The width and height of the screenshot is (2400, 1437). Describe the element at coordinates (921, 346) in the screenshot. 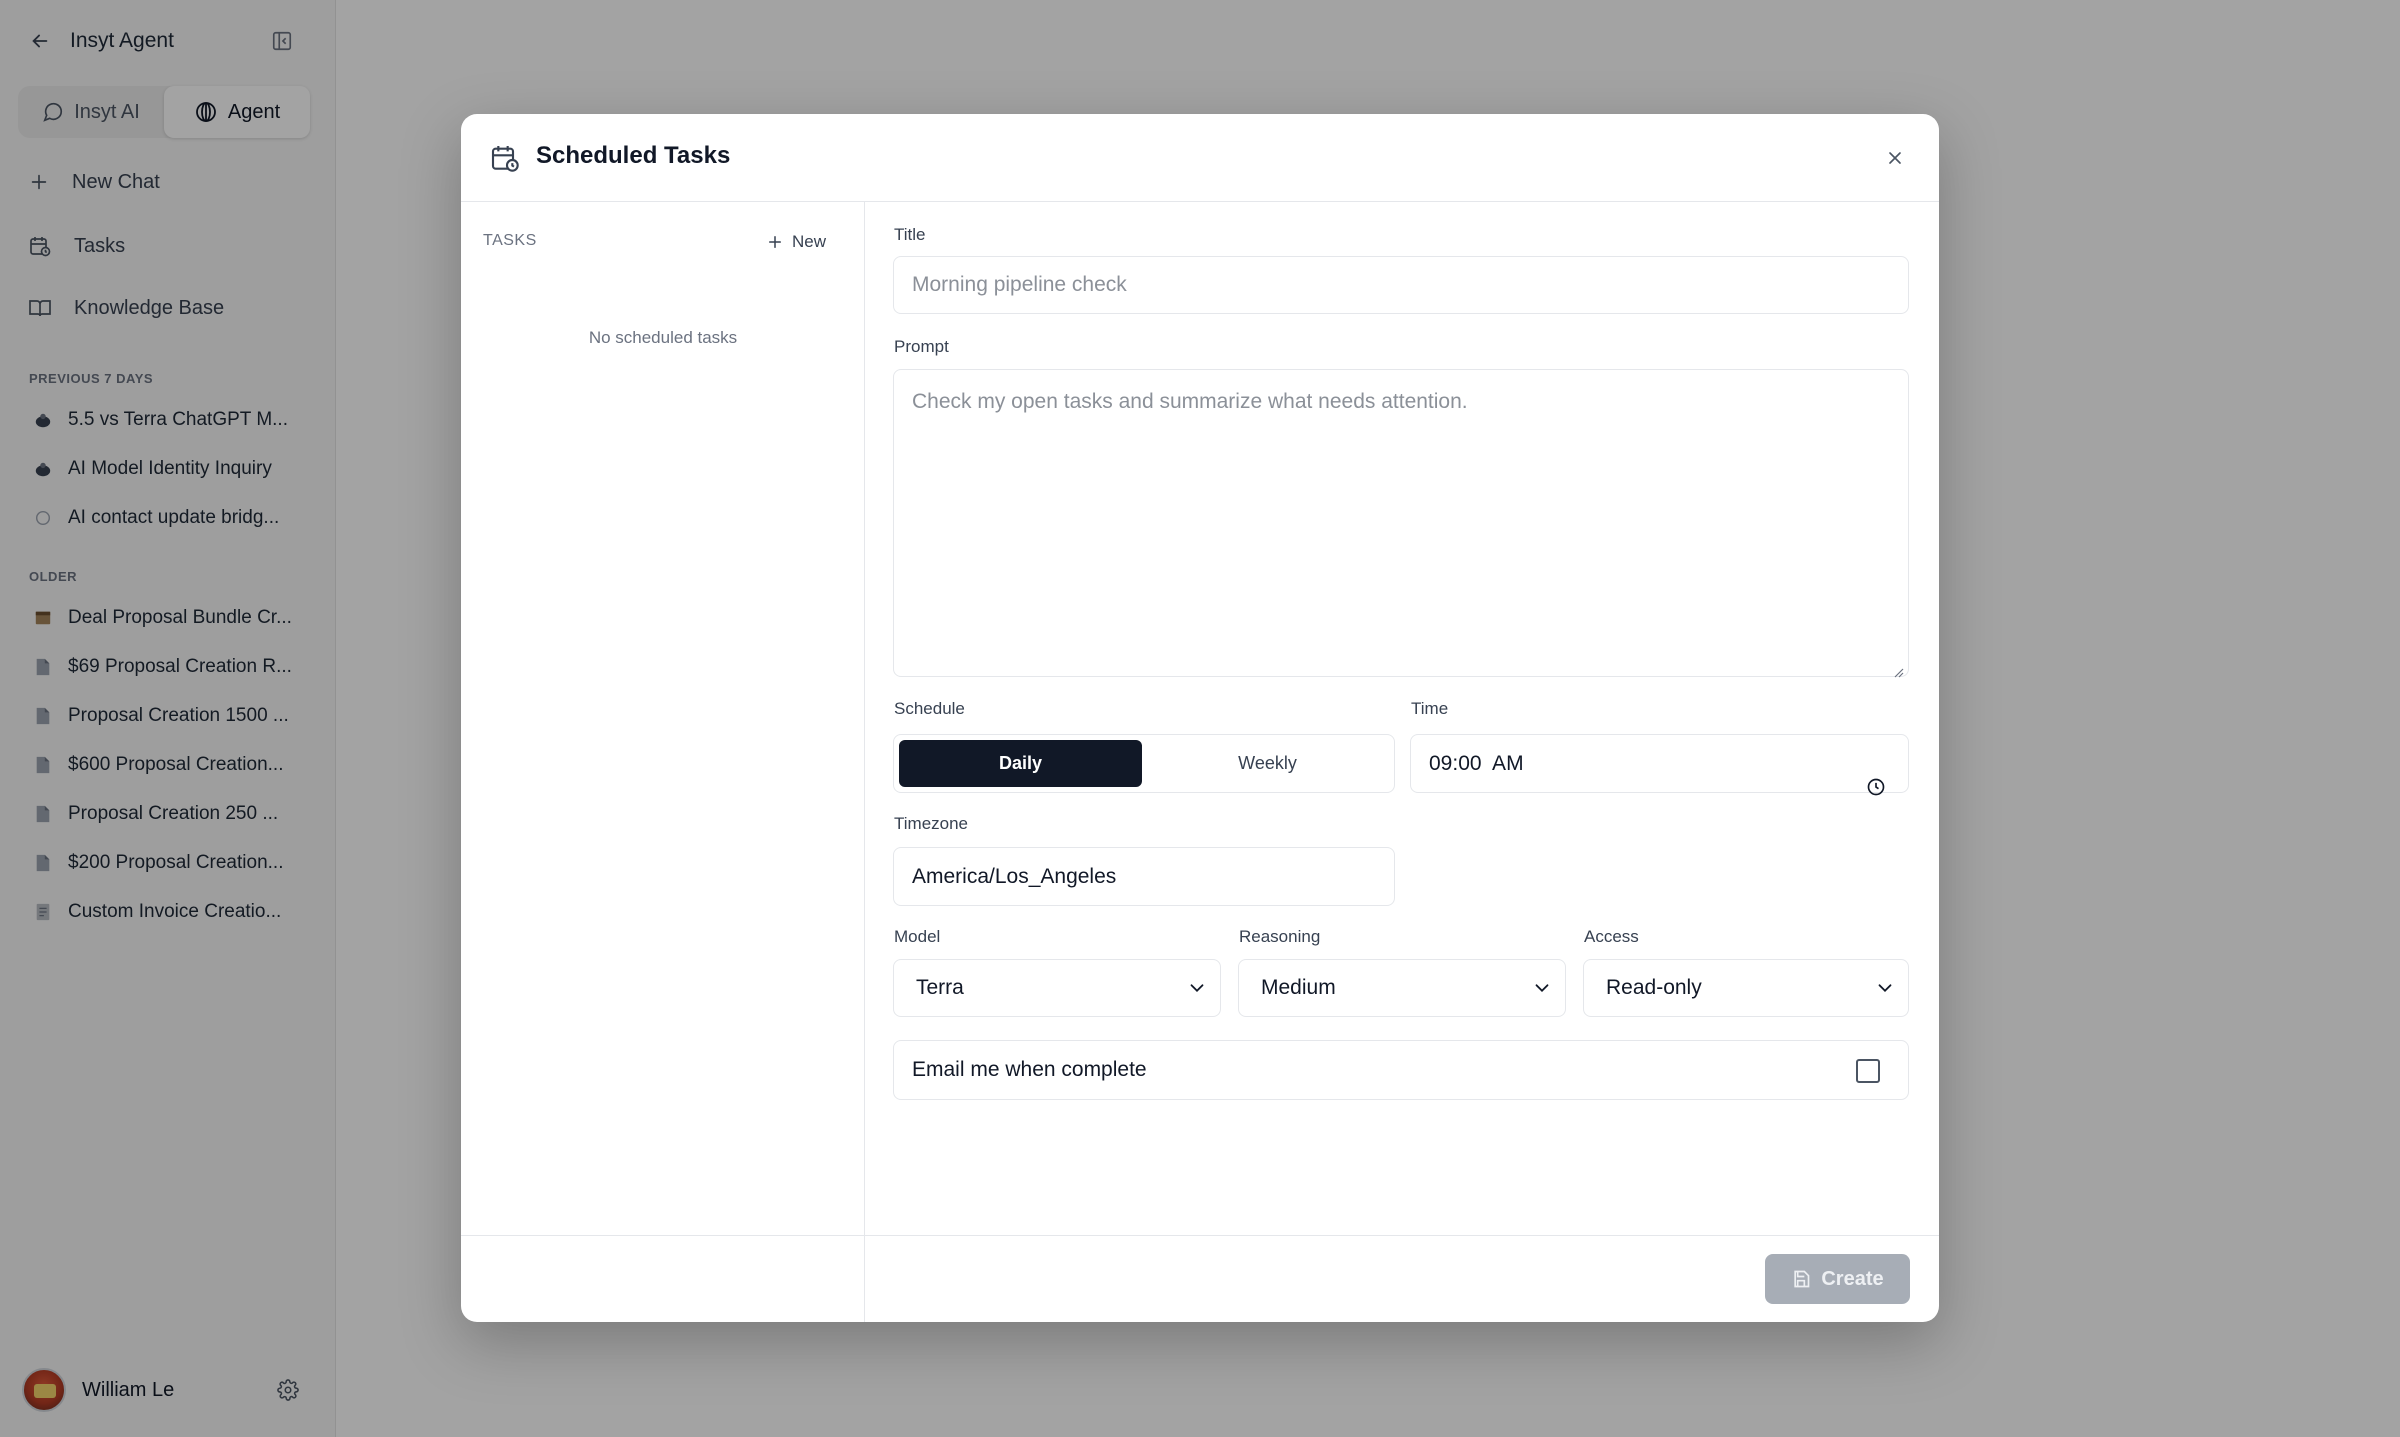

I see `prompt-label: Prompt` at that location.